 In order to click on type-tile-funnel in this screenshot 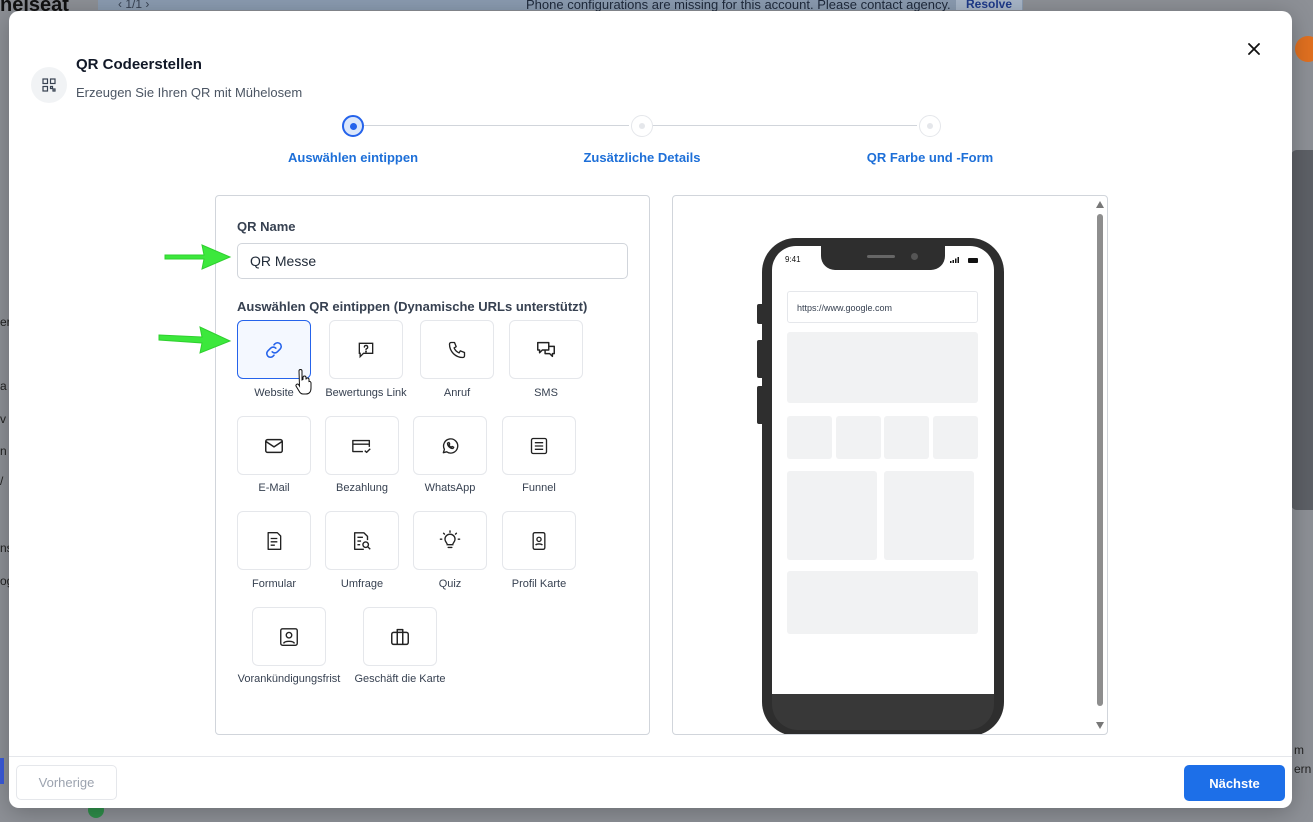, I will do `click(539, 445)`.